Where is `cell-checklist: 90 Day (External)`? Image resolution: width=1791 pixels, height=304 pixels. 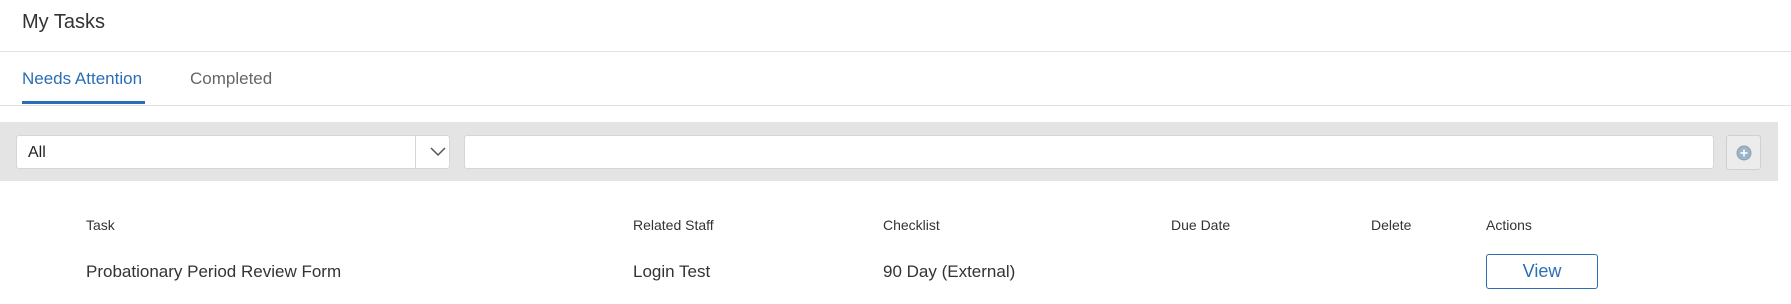
cell-checklist: 90 Day (External) is located at coordinates (949, 271).